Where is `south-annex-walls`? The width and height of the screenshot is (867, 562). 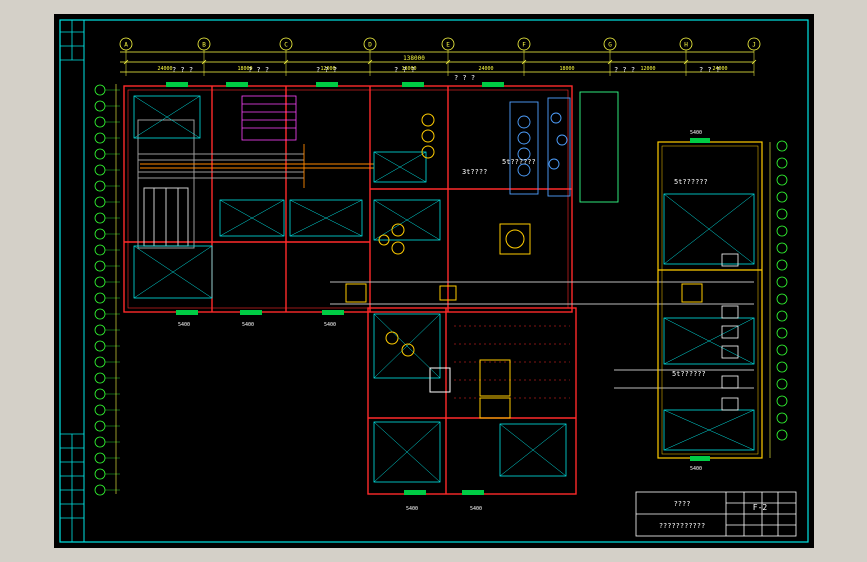 south-annex-walls is located at coordinates (472, 401).